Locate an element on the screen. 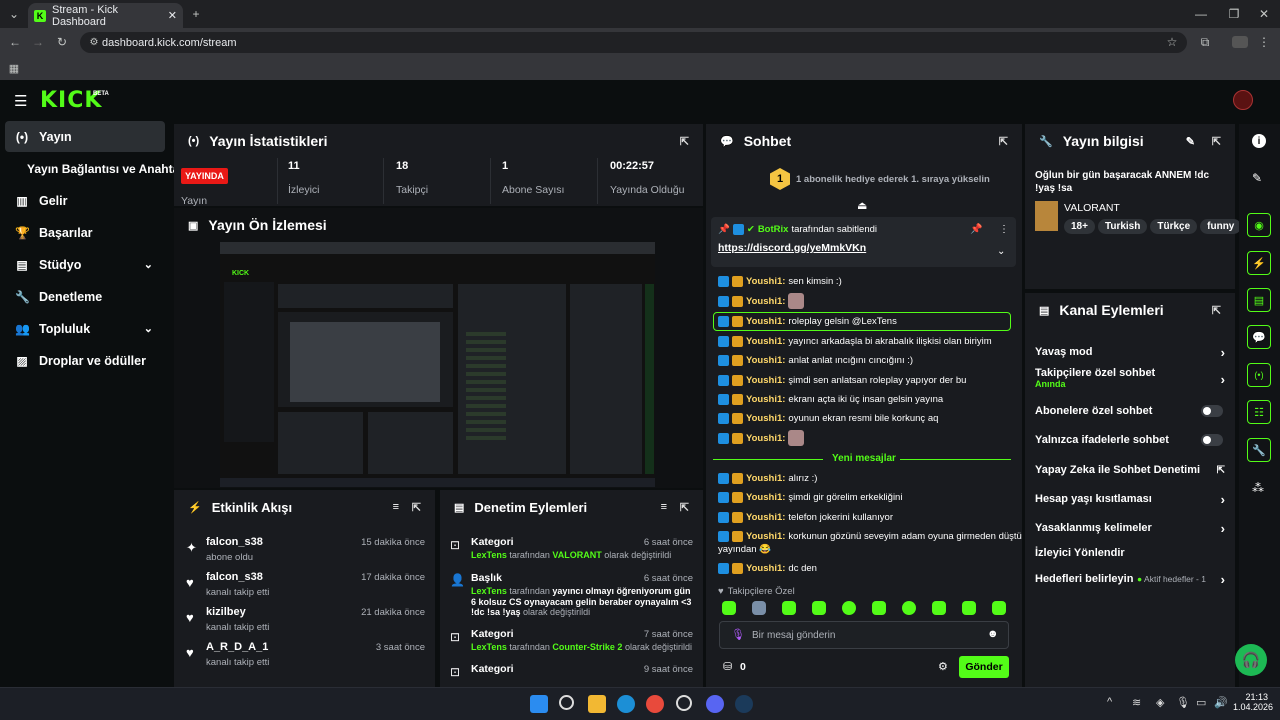 The width and height of the screenshot is (1280, 720). activity-user: falcon_s38 is located at coordinates (234, 577).